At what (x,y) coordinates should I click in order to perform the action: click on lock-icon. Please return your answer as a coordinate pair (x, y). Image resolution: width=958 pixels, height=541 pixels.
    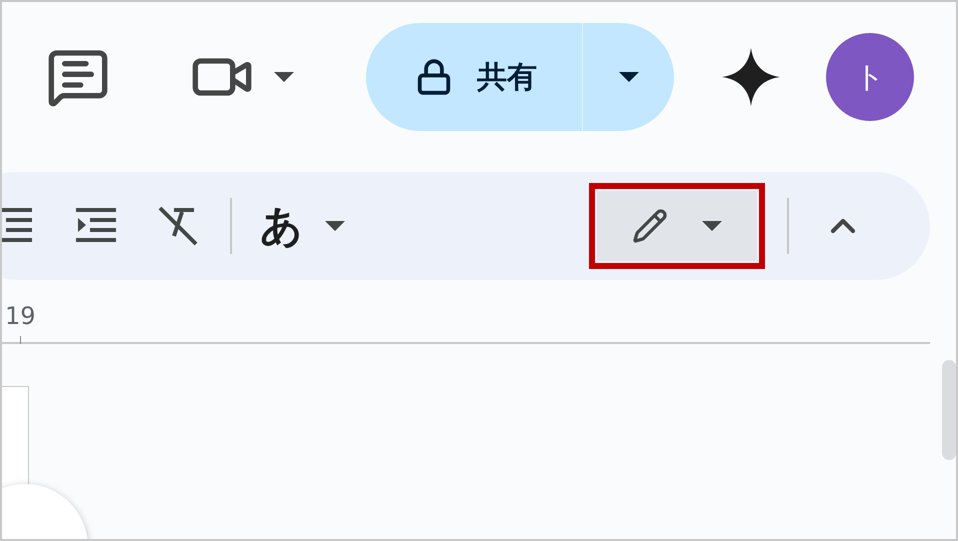
    Looking at the image, I should click on (434, 77).